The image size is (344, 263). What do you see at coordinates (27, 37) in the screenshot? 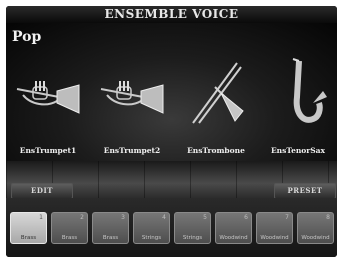
I see `category-label: Pop` at bounding box center [27, 37].